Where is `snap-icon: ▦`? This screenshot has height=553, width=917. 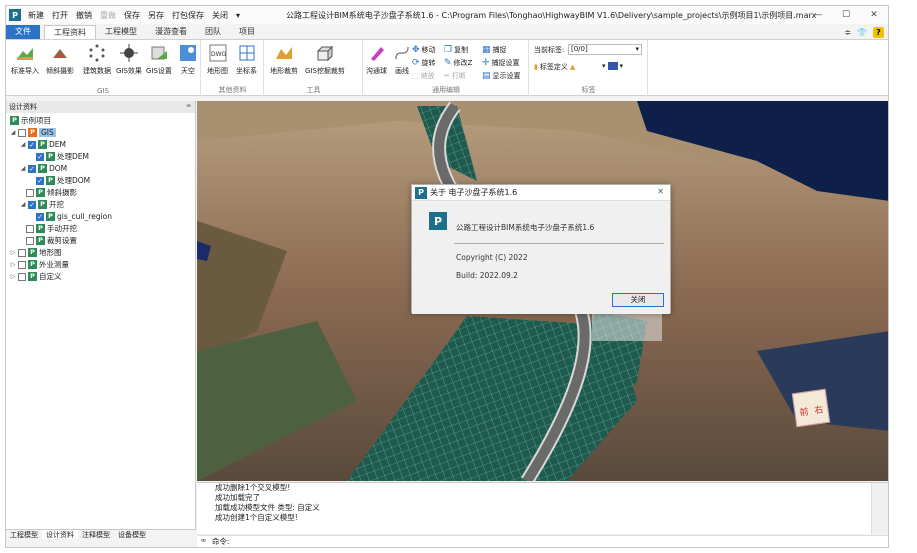
snap-icon: ▦ is located at coordinates (486, 50).